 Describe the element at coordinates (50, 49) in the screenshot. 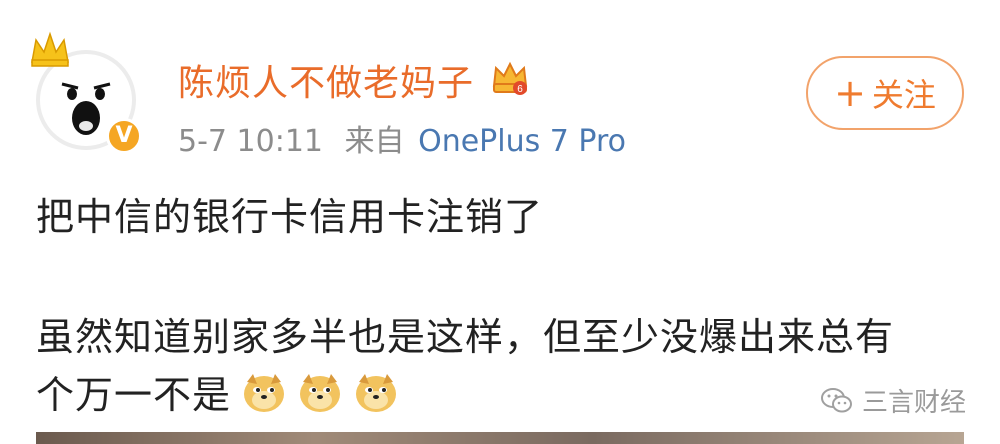

I see `crown-icon` at that location.